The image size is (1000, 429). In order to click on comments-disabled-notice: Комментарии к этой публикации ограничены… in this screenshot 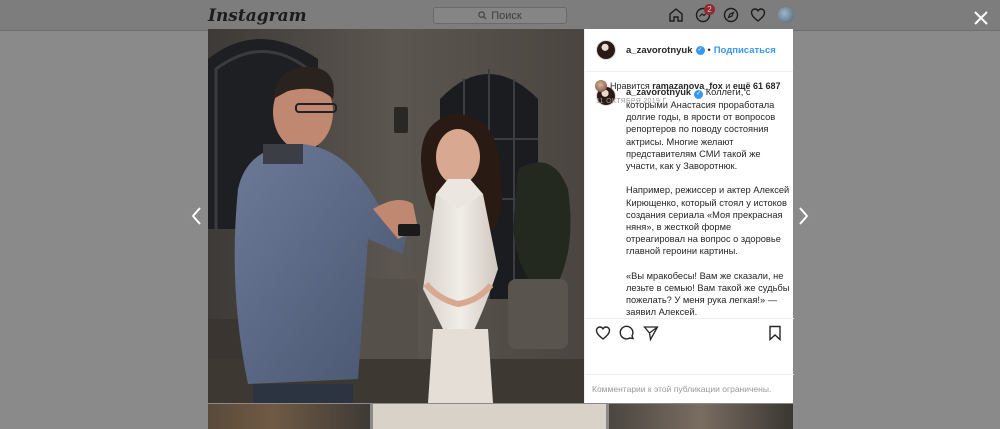, I will do `click(689, 388)`.